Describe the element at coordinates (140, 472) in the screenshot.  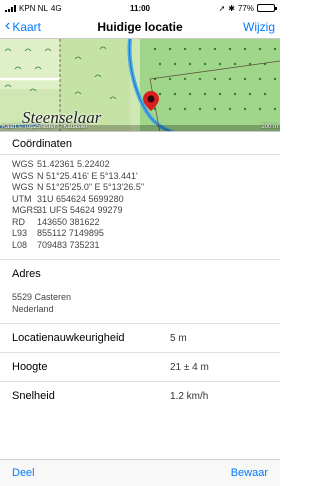
I see `bottom-toolbar: Deel Bewaar` at that location.